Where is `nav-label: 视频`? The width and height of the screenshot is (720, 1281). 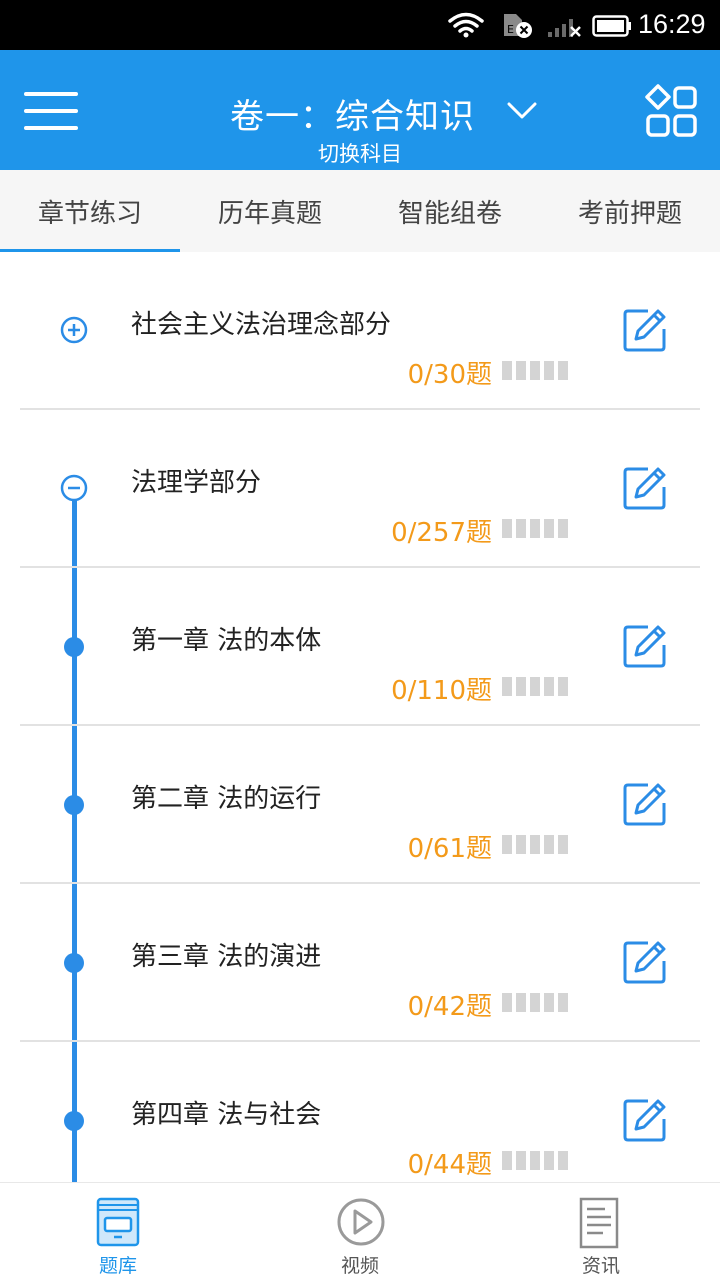
nav-label: 视频 is located at coordinates (359, 1266).